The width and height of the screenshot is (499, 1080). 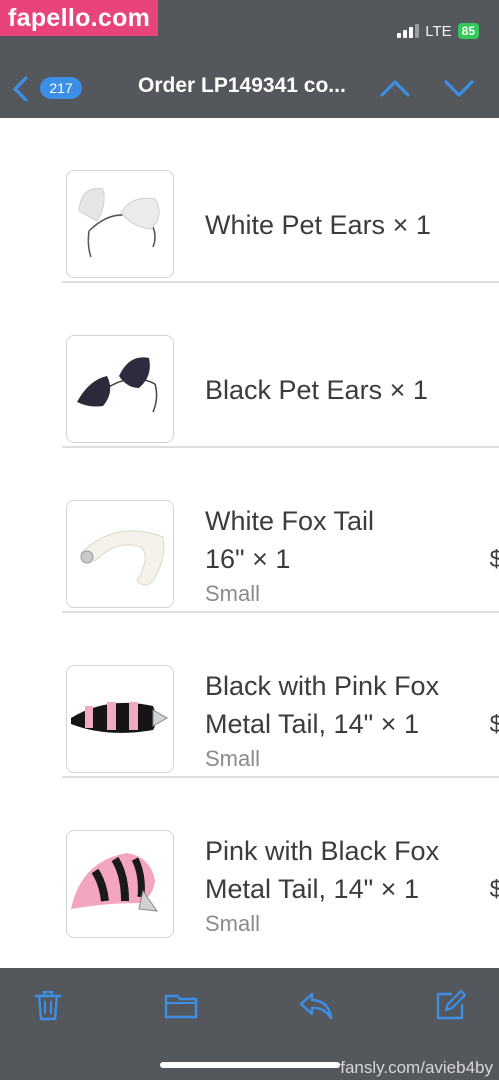 What do you see at coordinates (115, 882) in the screenshot?
I see `pink-black-fox-tail-image` at bounding box center [115, 882].